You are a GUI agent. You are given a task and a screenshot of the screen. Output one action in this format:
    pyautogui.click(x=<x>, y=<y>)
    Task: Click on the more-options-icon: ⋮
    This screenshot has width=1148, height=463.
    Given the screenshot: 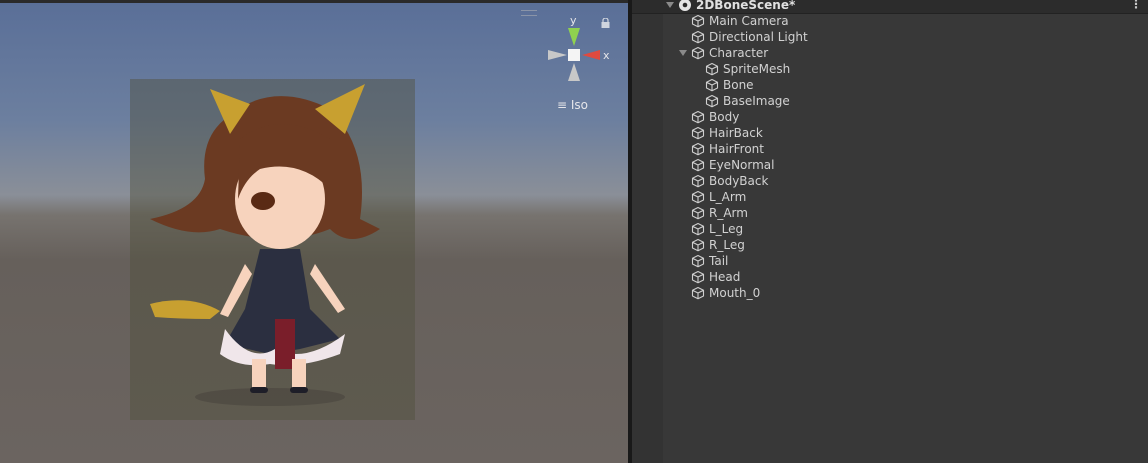 What is the action you would take?
    pyautogui.click(x=1136, y=6)
    